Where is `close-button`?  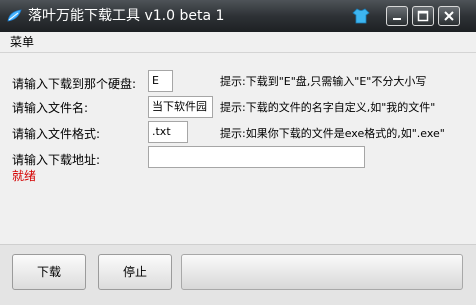
close-button is located at coordinates (449, 16).